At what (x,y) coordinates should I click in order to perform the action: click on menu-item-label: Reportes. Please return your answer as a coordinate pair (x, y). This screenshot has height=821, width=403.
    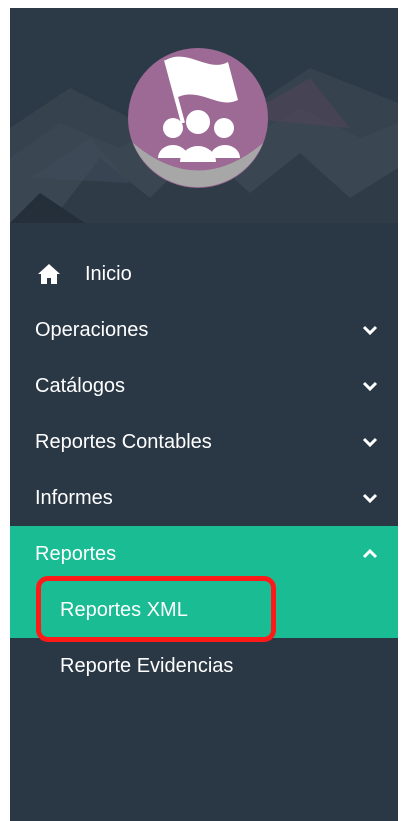
    Looking at the image, I should click on (76, 553).